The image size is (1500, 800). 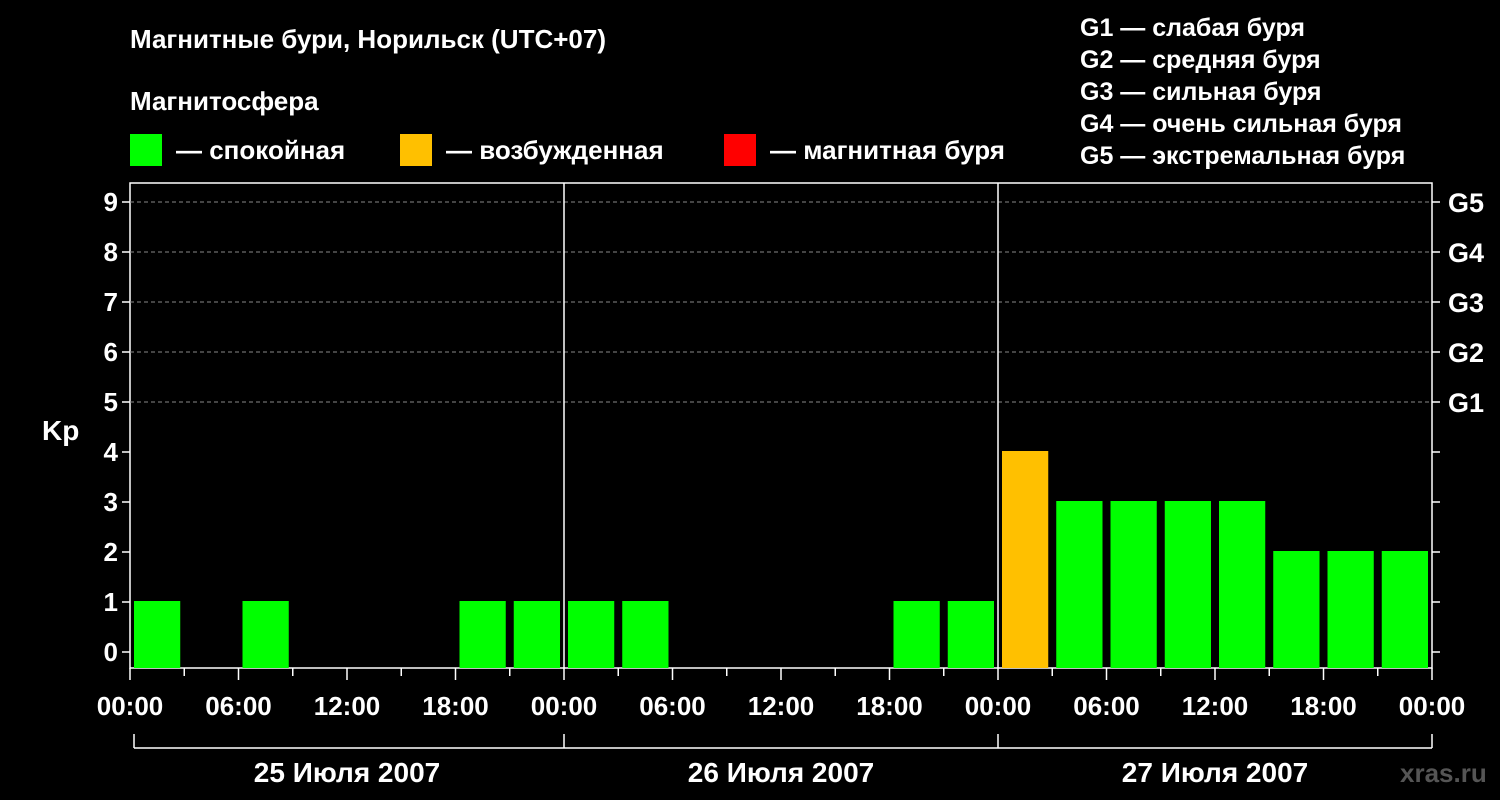 What do you see at coordinates (111, 302) in the screenshot?
I see `y-tick-label: 7` at bounding box center [111, 302].